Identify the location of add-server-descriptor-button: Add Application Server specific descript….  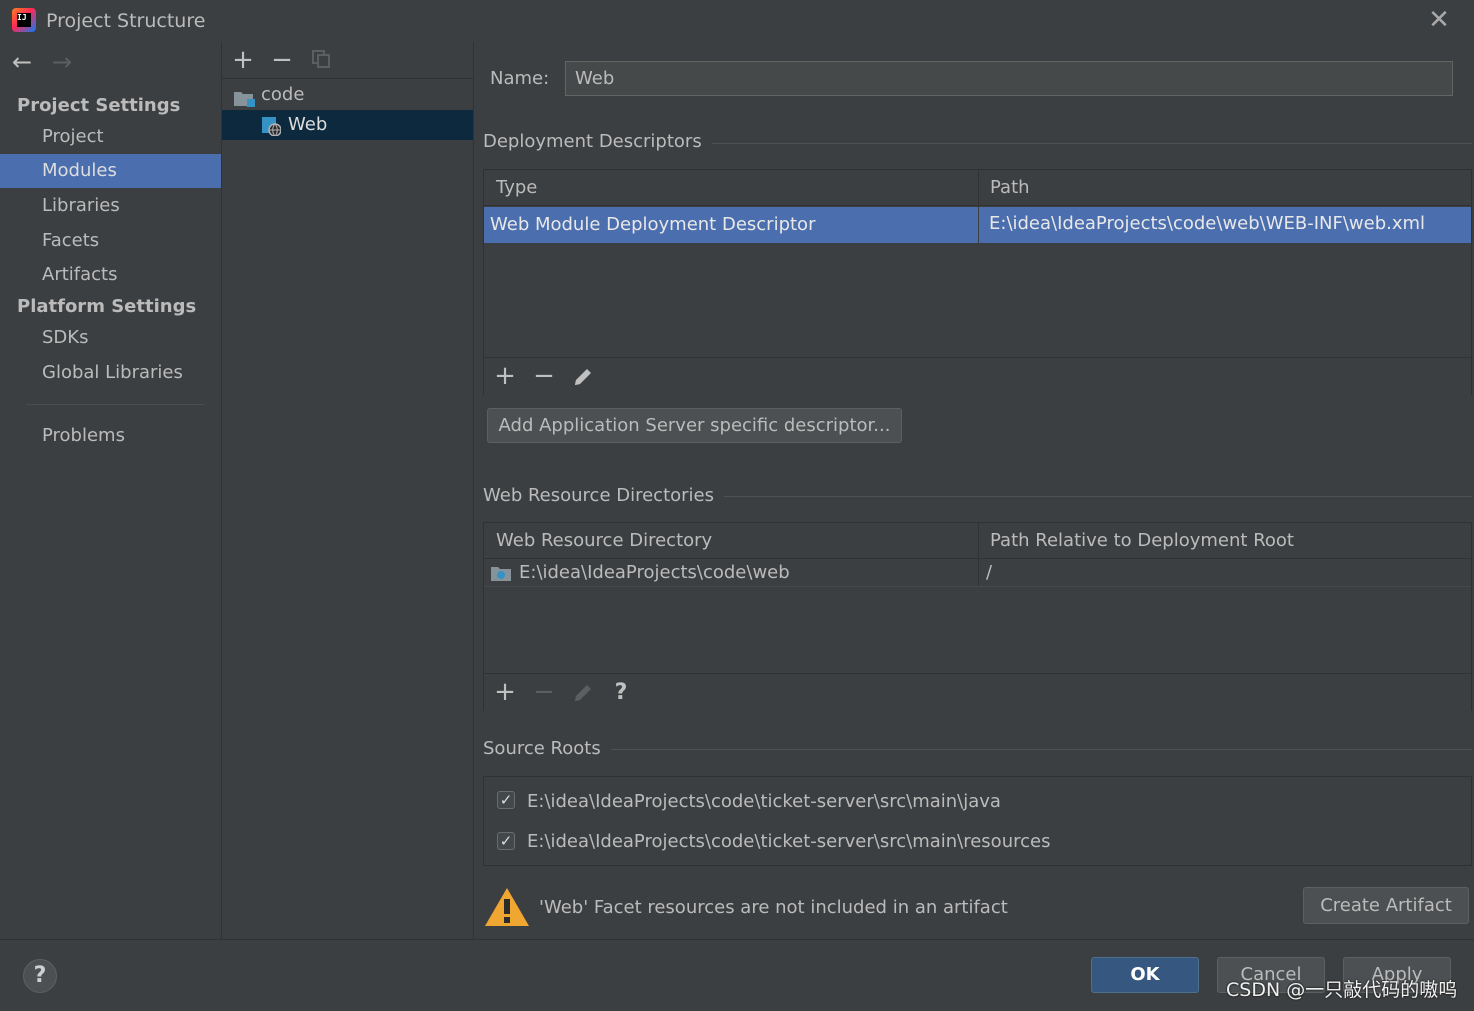
(694, 425).